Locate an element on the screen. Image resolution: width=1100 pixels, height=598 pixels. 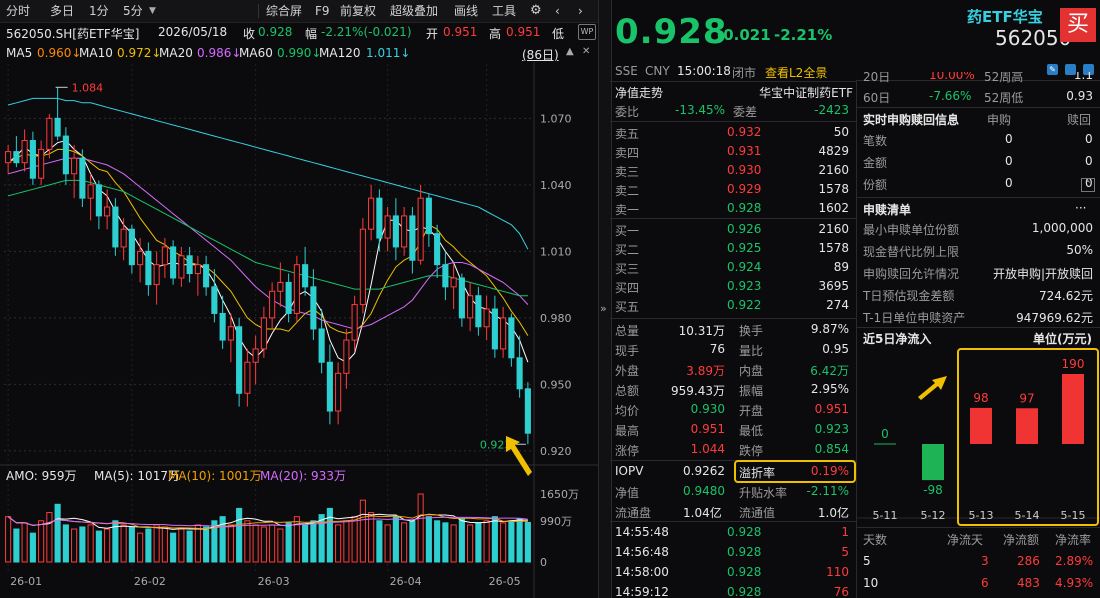
nav-label: 净值 is located at coordinates (627, 493).